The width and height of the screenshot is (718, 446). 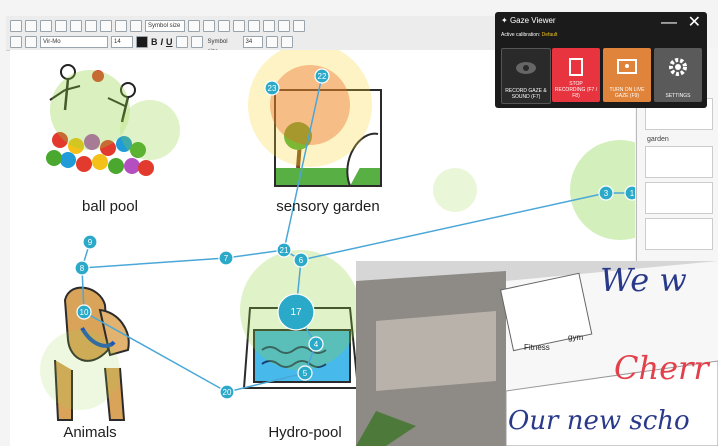 What do you see at coordinates (643, 280) in the screenshot?
I see `photo-board-text: We w` at bounding box center [643, 280].